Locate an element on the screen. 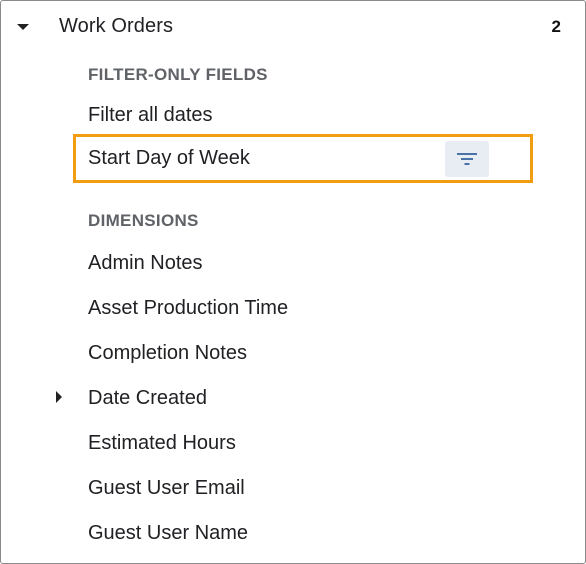 This screenshot has width=586, height=564. view-header-work-orders: Work Orders 2 is located at coordinates (293, 27).